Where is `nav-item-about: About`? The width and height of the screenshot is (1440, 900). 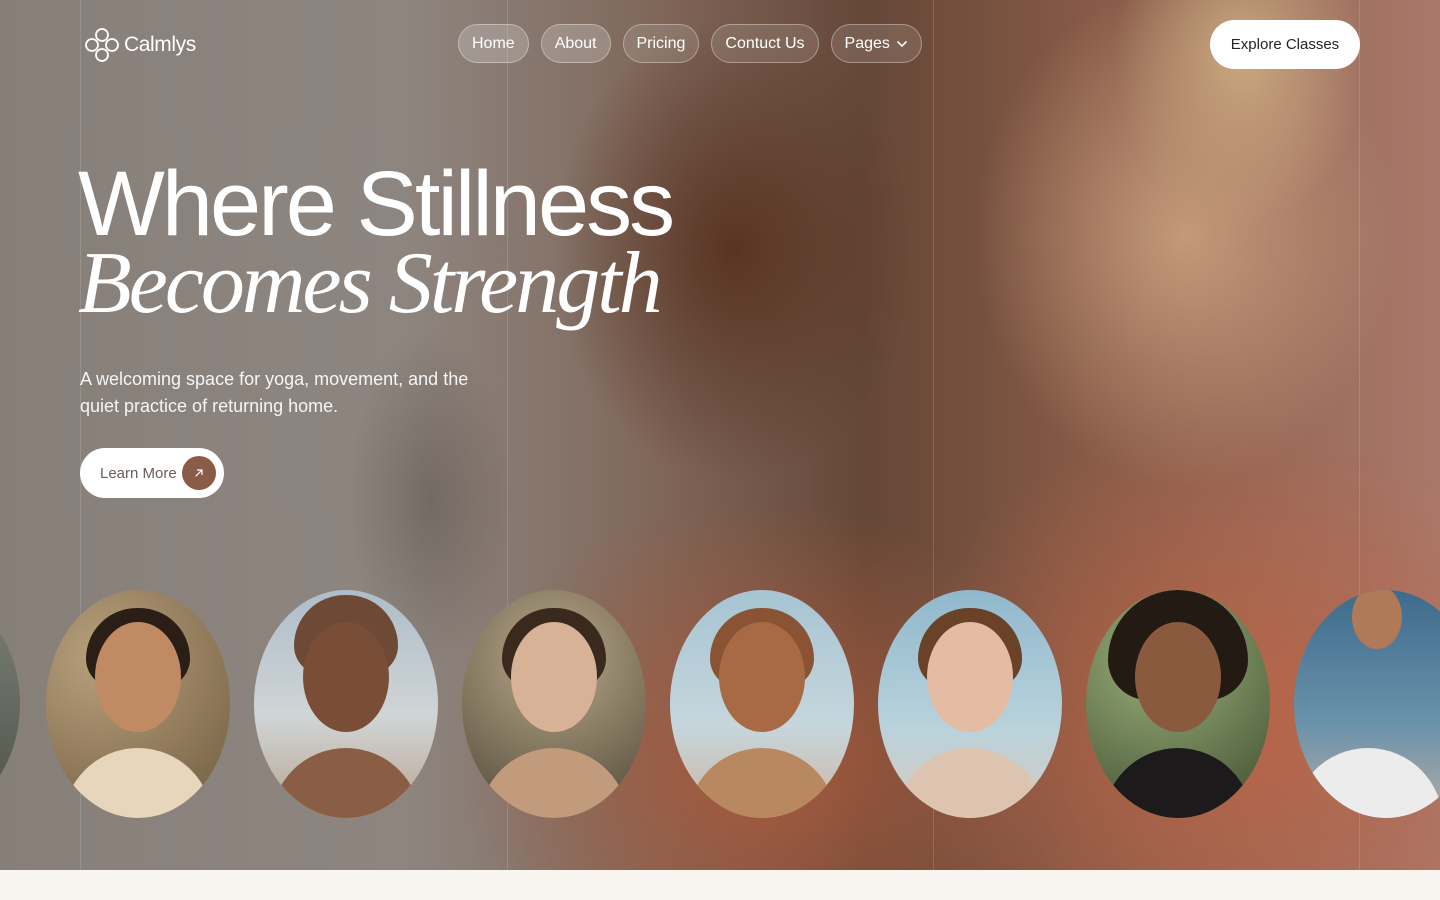
nav-item-about: About is located at coordinates (575, 43).